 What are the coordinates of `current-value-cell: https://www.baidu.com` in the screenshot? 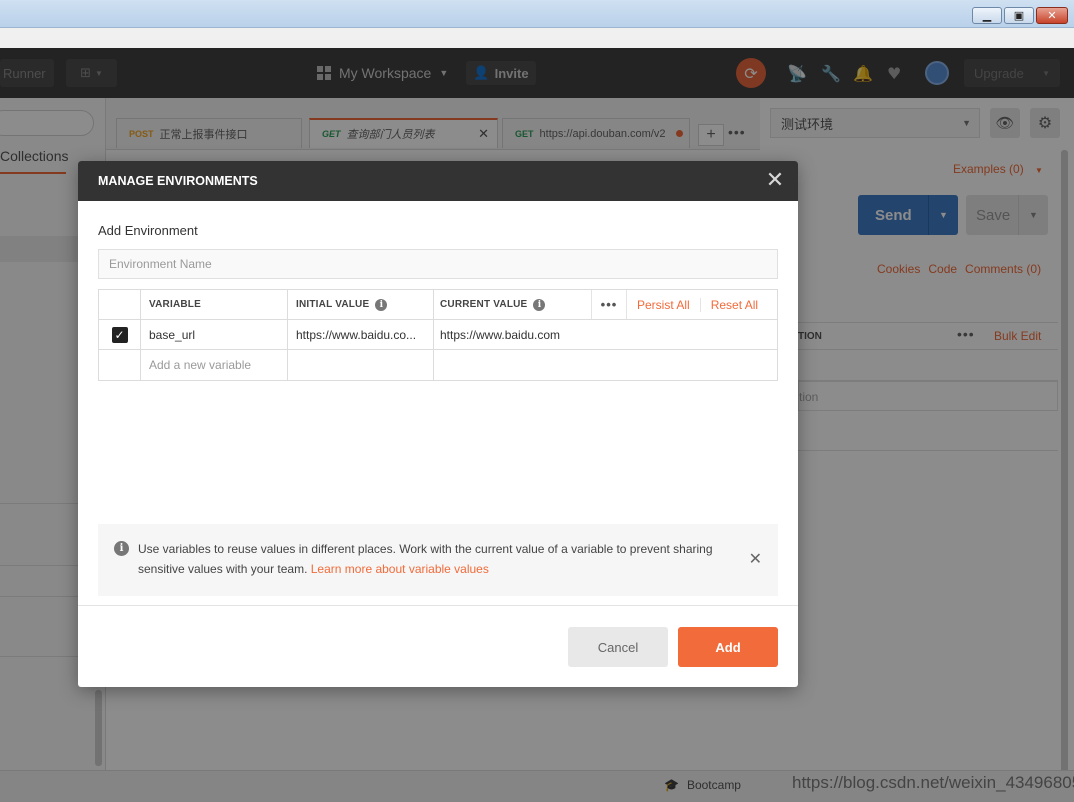 It's located at (500, 335).